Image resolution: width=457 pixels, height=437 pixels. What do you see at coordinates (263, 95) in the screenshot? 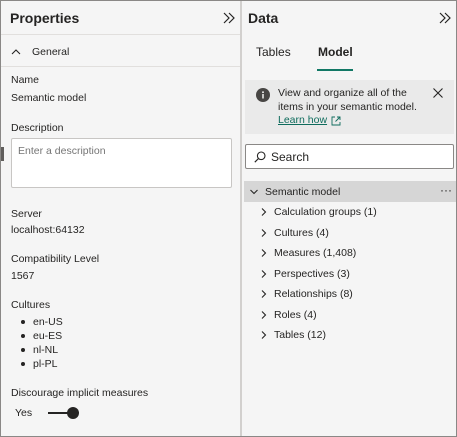
I see `info-icon` at bounding box center [263, 95].